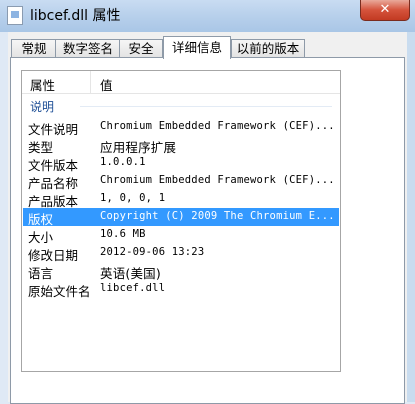 The width and height of the screenshot is (415, 404). I want to click on column-header-value: 值, so click(106, 84).